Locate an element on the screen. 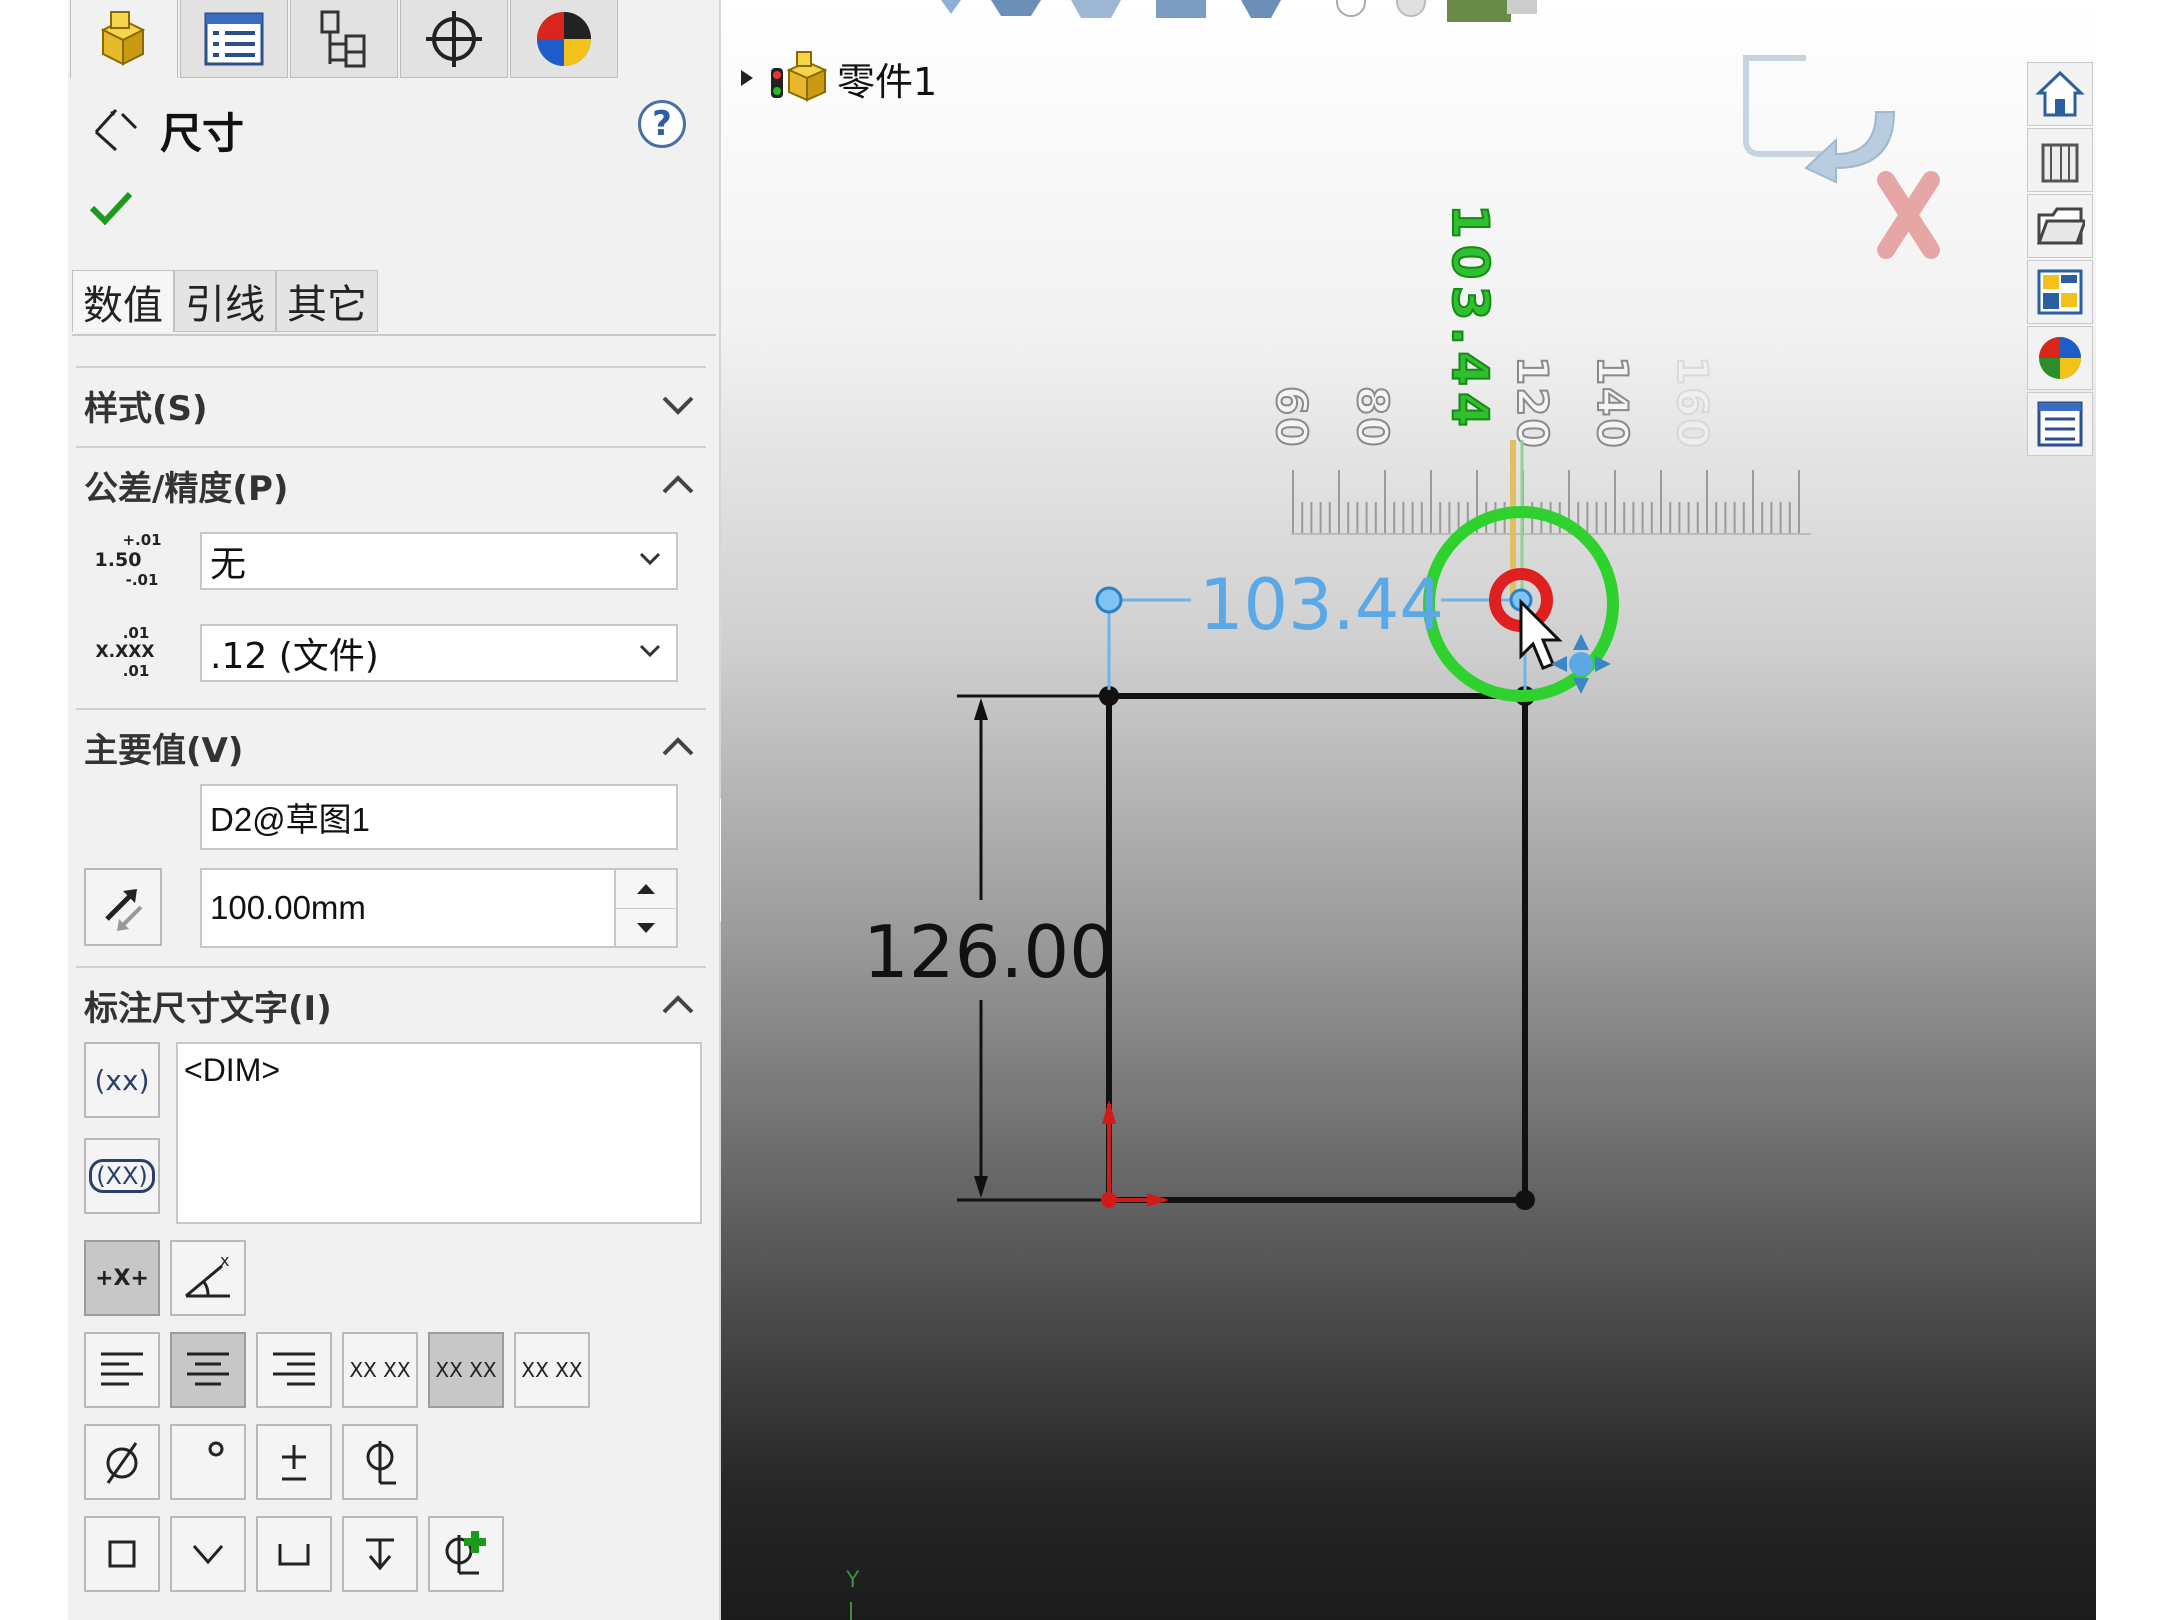 This screenshot has width=2164, height=1620. sketch-rectangle is located at coordinates (1317, 948).